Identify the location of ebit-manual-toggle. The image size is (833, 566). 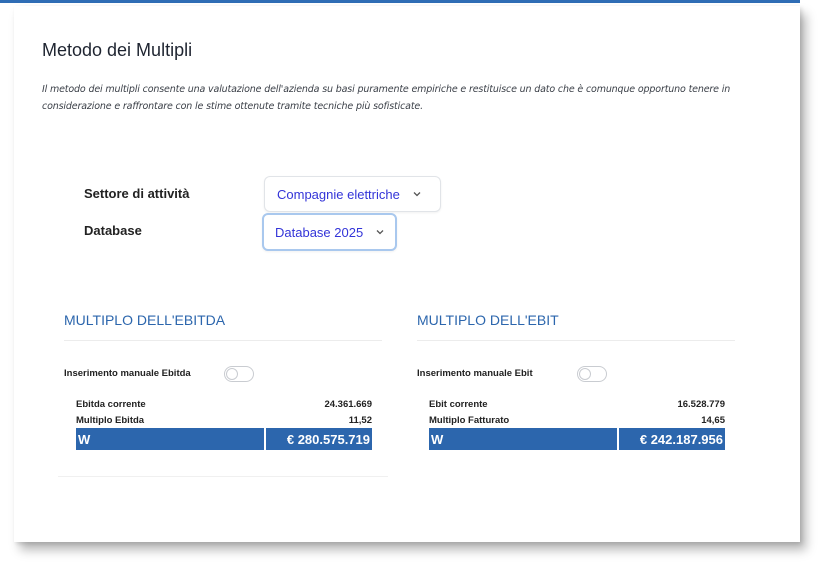
(592, 374).